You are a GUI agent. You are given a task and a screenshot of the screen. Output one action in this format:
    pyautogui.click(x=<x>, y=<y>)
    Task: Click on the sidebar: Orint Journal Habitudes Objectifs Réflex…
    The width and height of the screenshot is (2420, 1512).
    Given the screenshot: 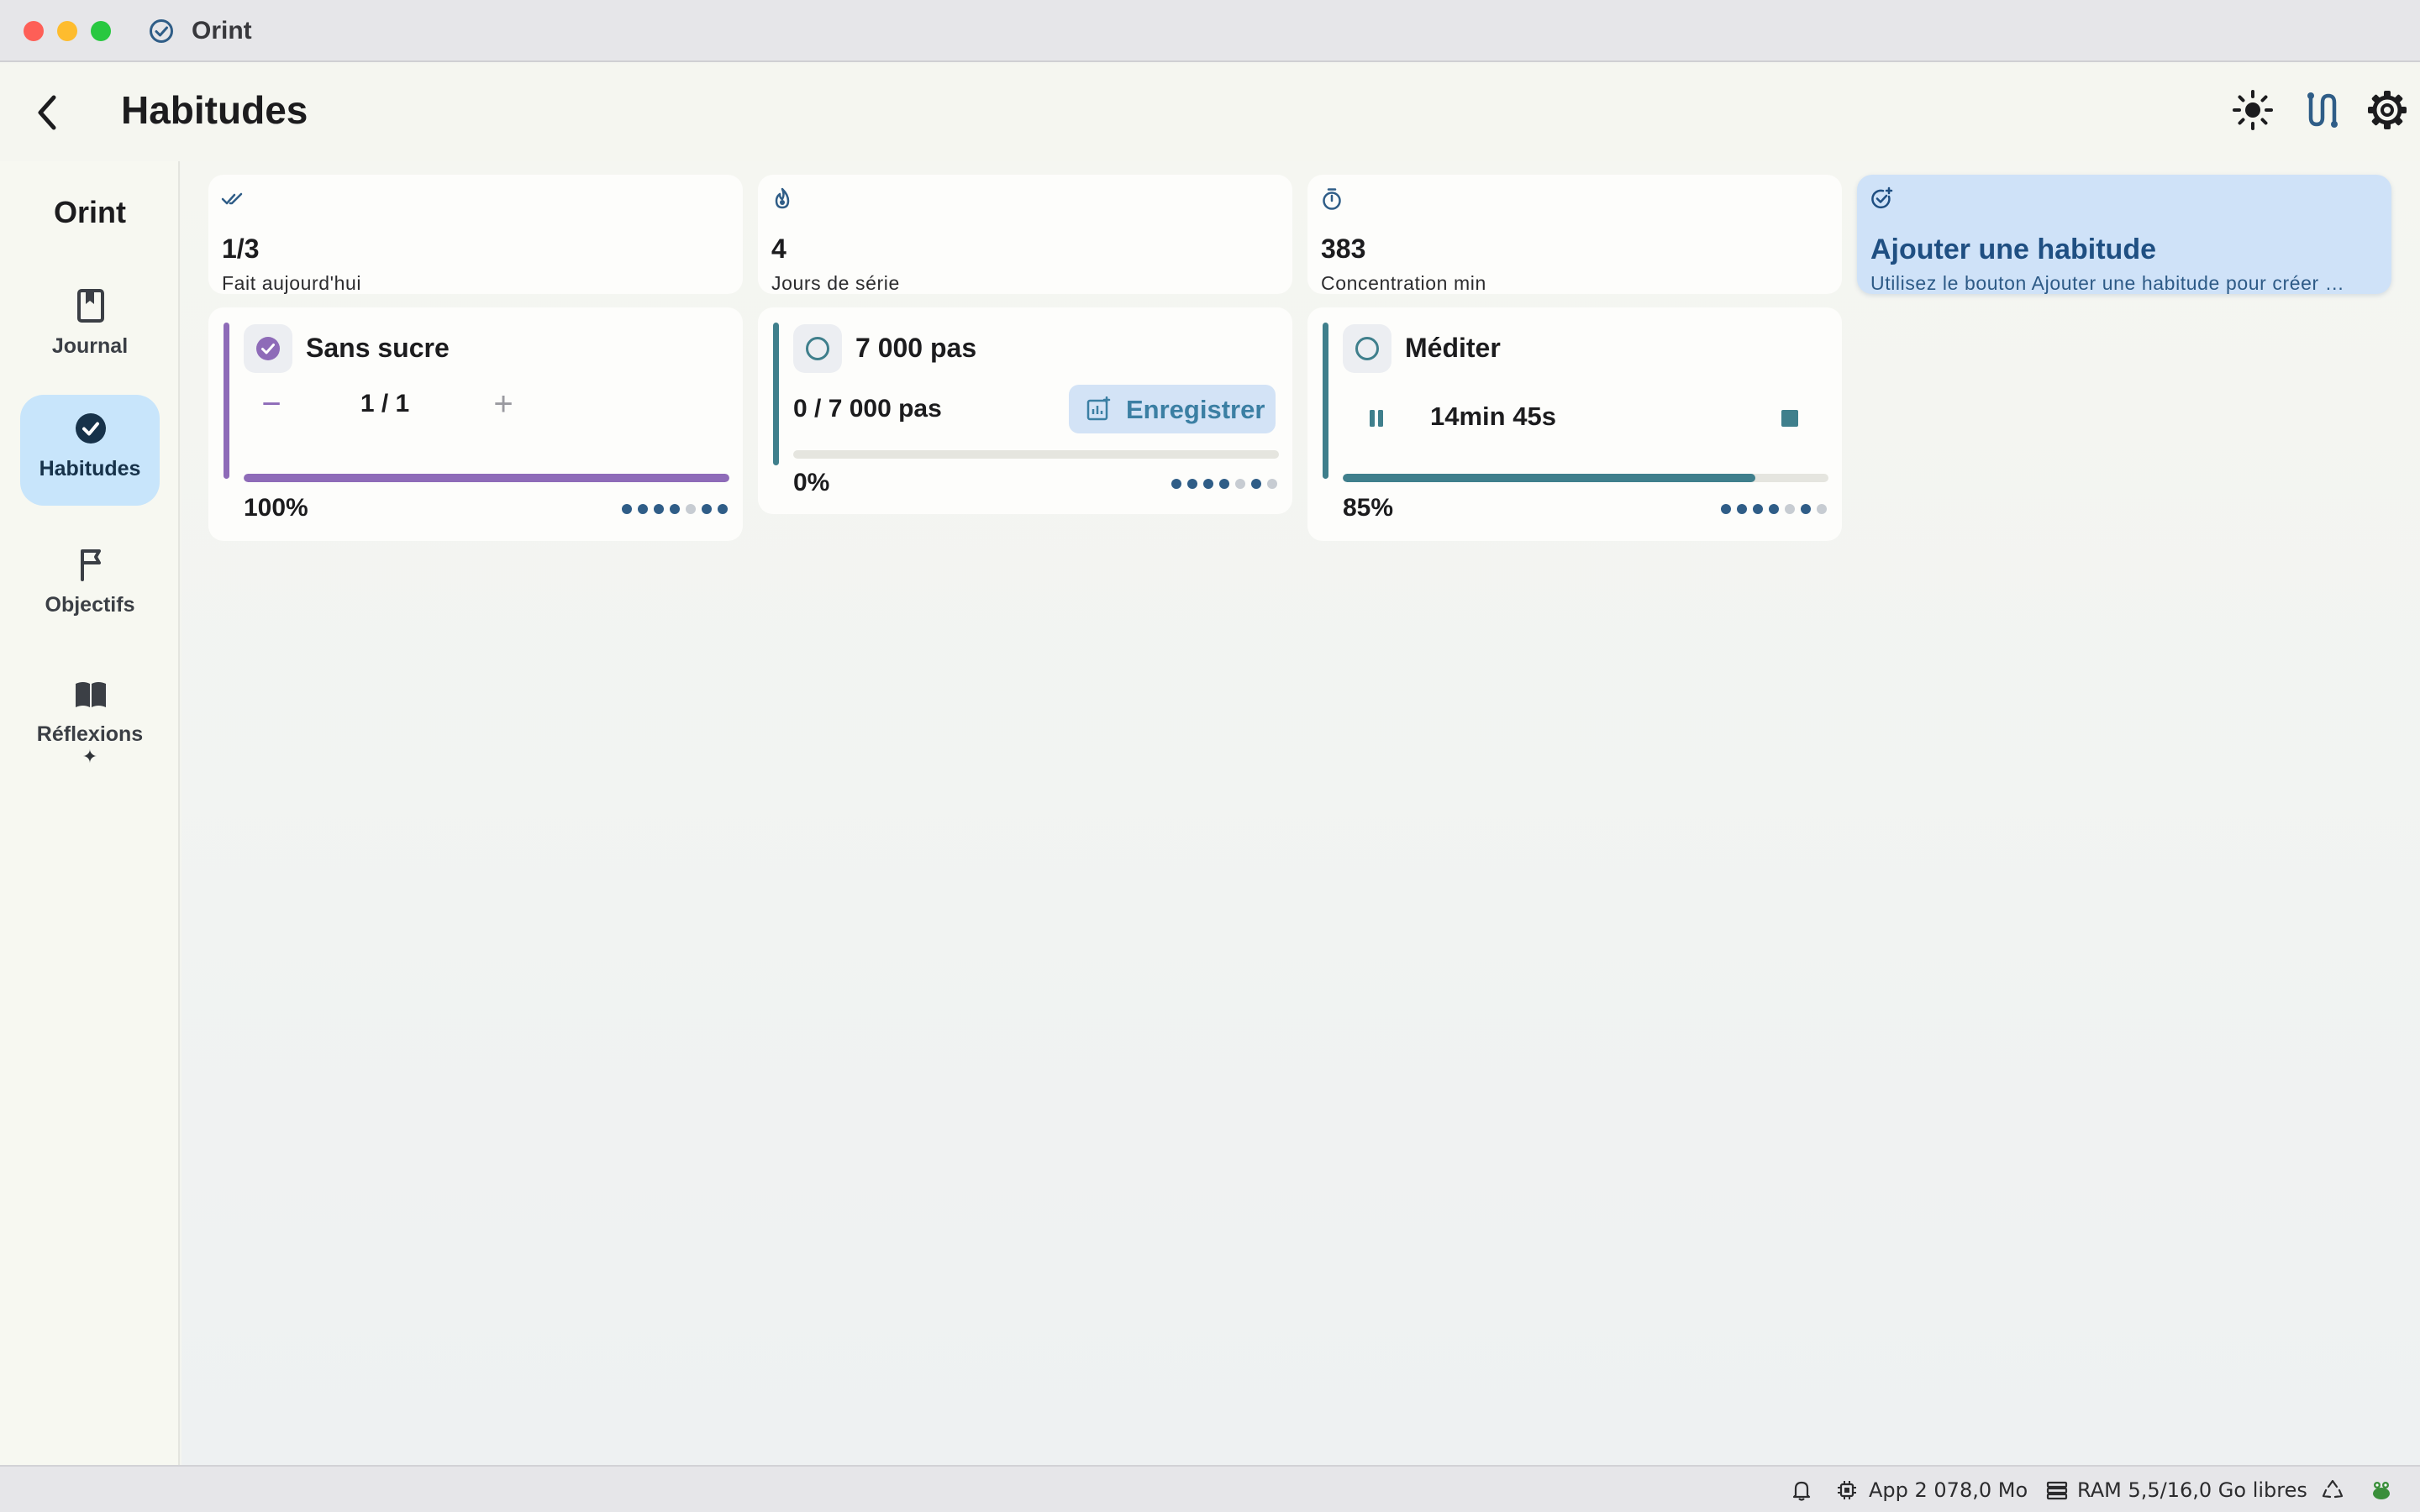 What is the action you would take?
    pyautogui.click(x=90, y=813)
    